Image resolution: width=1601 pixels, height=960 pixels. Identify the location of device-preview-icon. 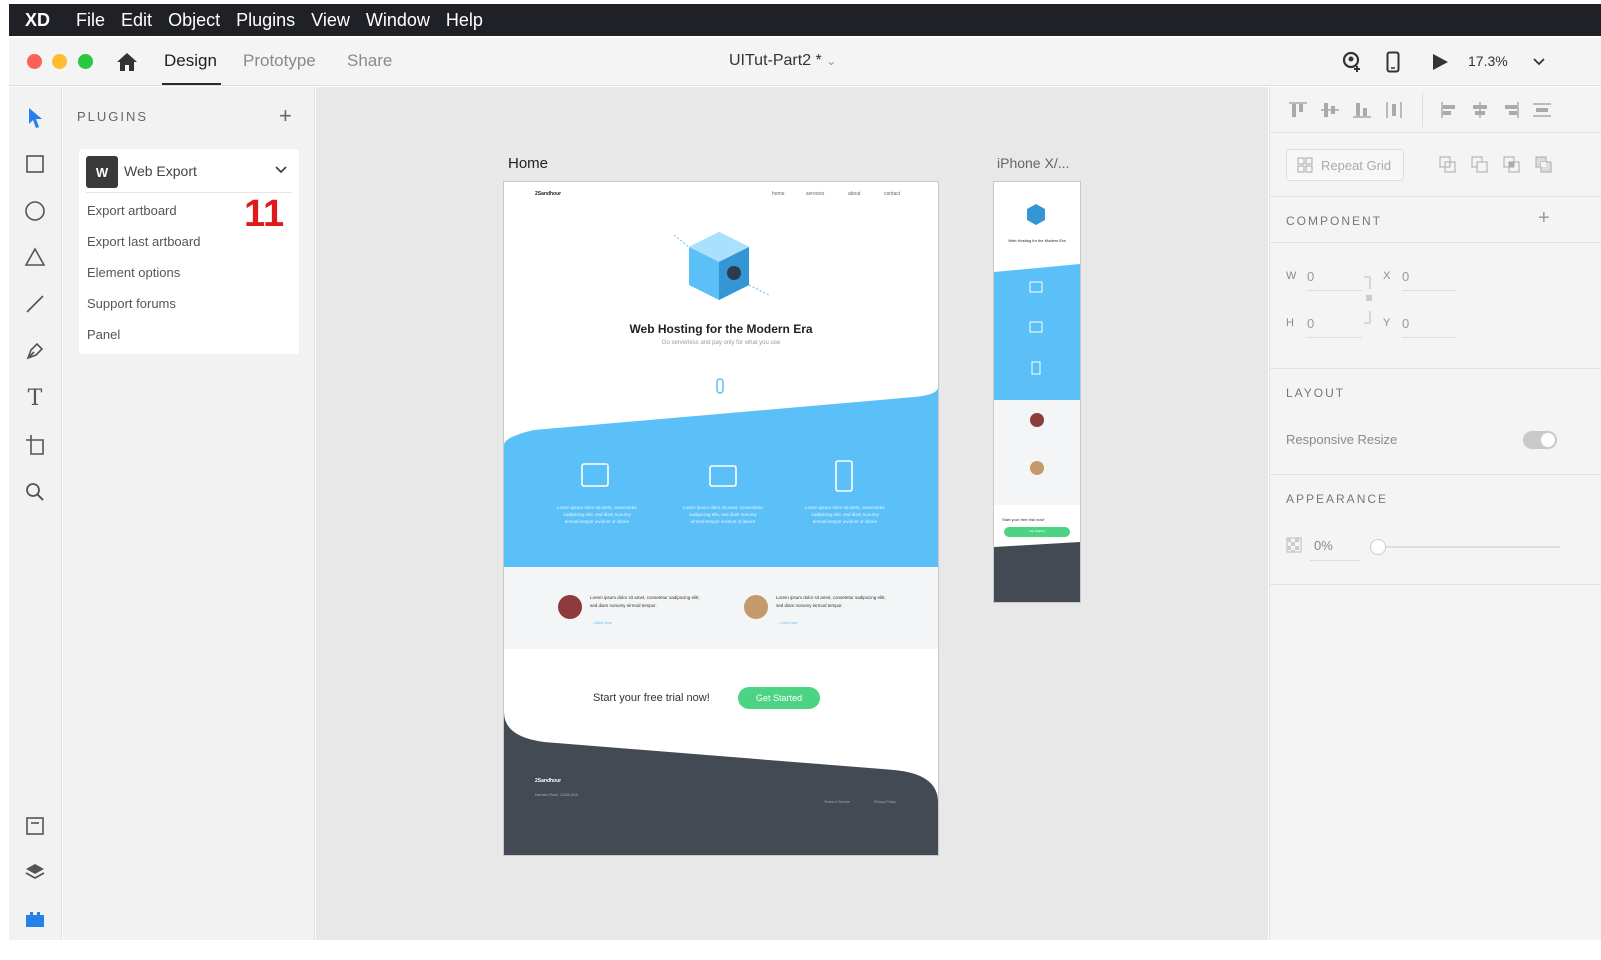
(1393, 62).